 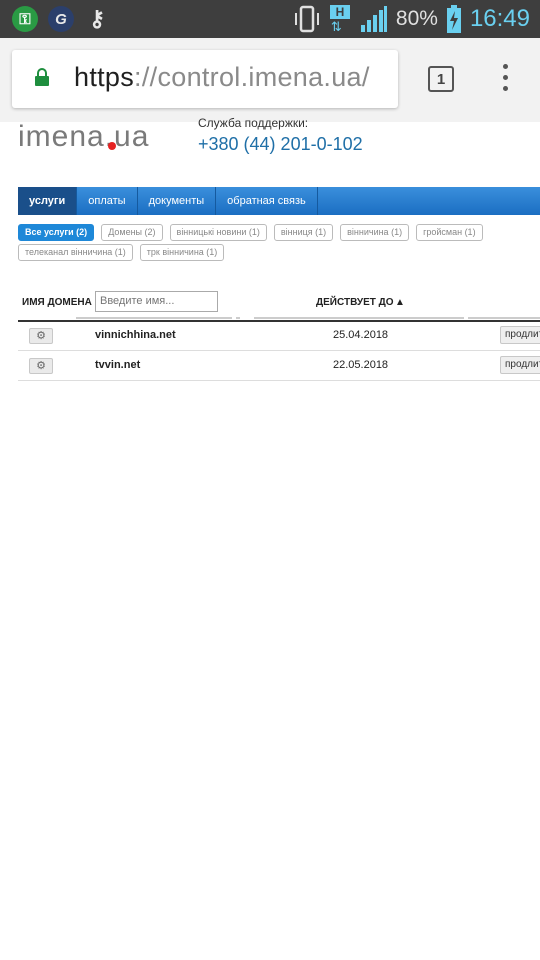 I want to click on support-phone: +380 (44) 201-0-102, so click(x=280, y=144).